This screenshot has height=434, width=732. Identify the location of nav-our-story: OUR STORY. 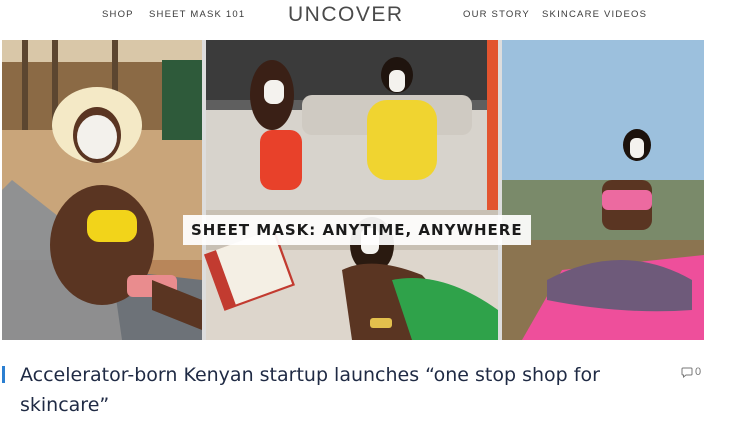
(496, 14).